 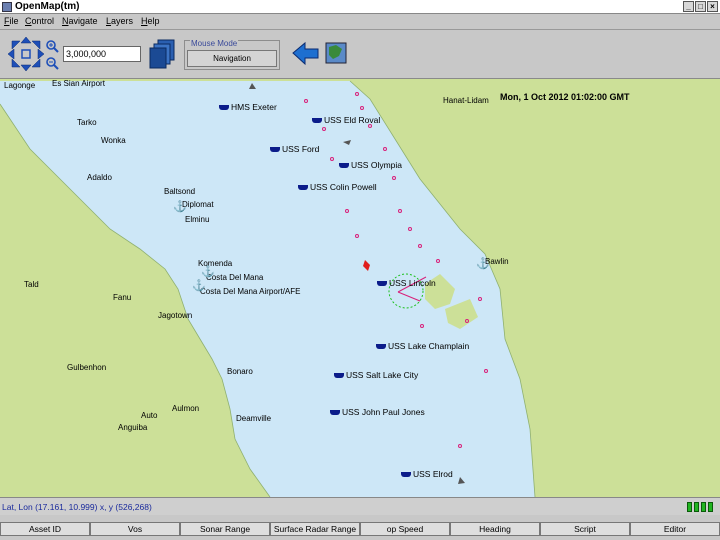 I want to click on ship-label: USS Olympia, so click(x=377, y=165).